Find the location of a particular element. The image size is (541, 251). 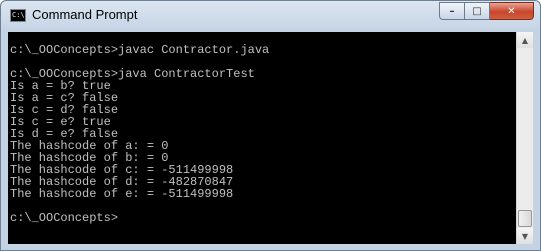

vertical-scrollbar: ▲ ▼ is located at coordinates (524, 138).